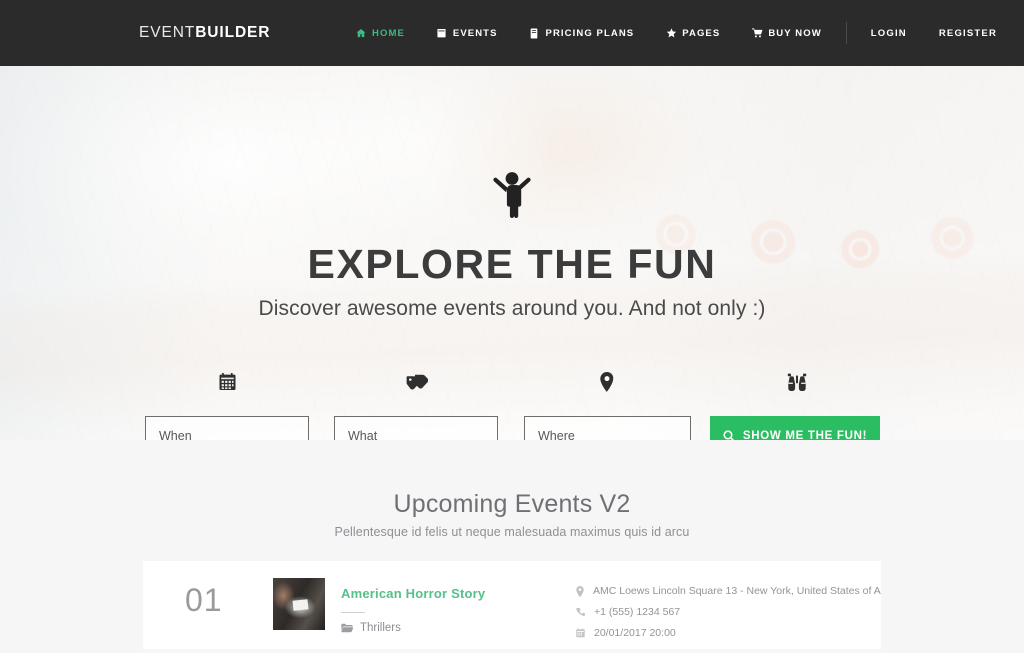 The width and height of the screenshot is (1024, 653). Describe the element at coordinates (512, 428) in the screenshot. I see `event-search-form: SHOW ME THE FUN!` at that location.